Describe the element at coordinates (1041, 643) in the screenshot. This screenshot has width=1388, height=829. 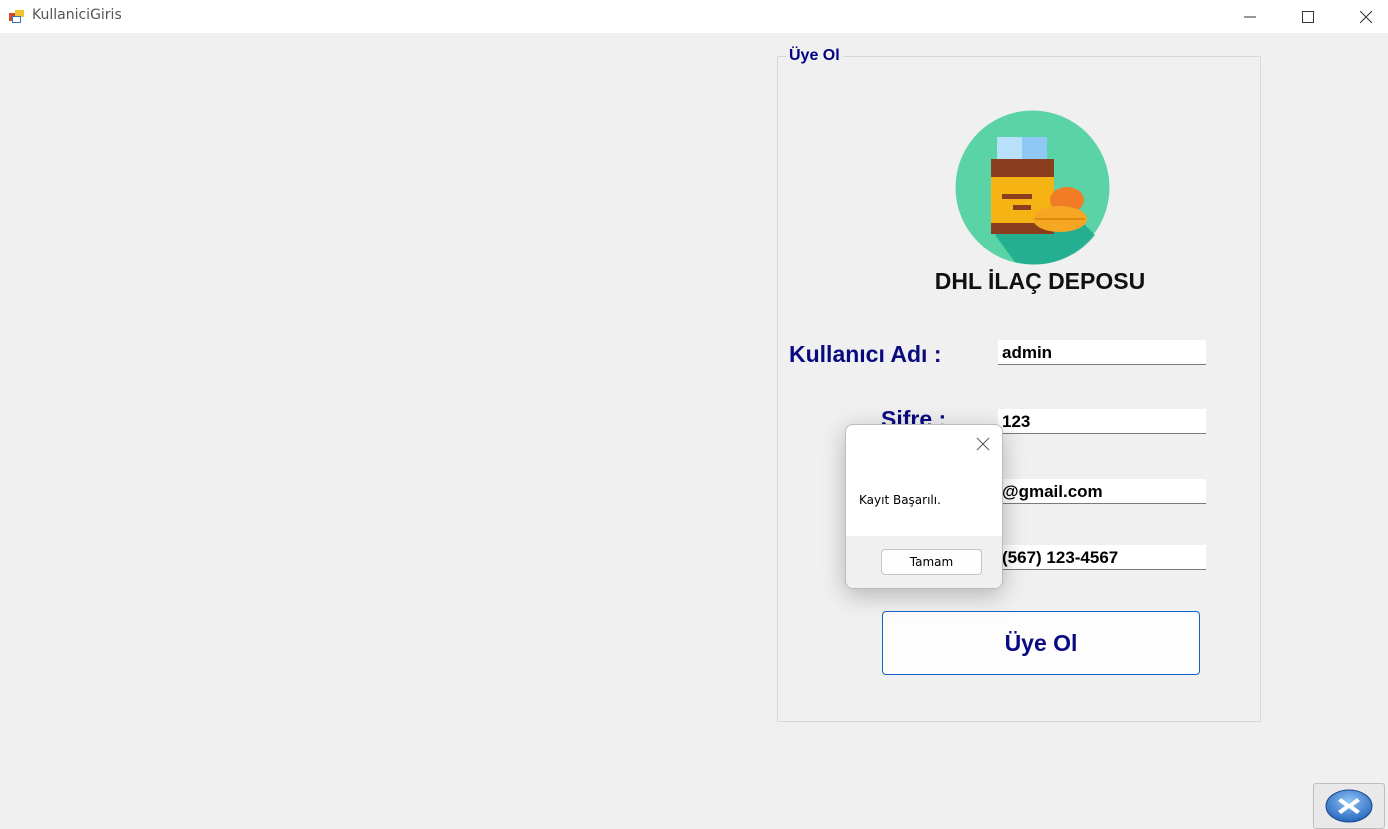
I see `signup-button: Üye Ol` at that location.